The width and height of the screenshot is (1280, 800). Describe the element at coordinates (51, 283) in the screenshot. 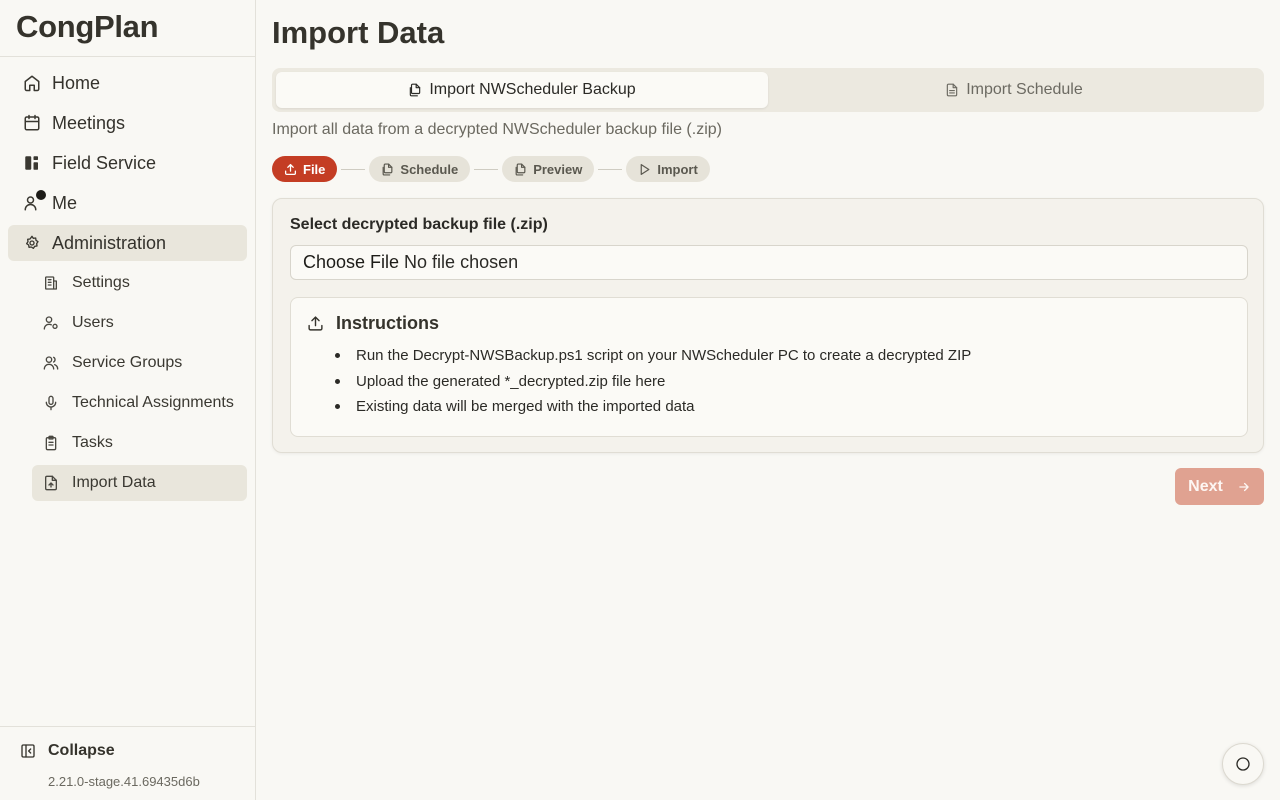

I see `building-icon` at that location.